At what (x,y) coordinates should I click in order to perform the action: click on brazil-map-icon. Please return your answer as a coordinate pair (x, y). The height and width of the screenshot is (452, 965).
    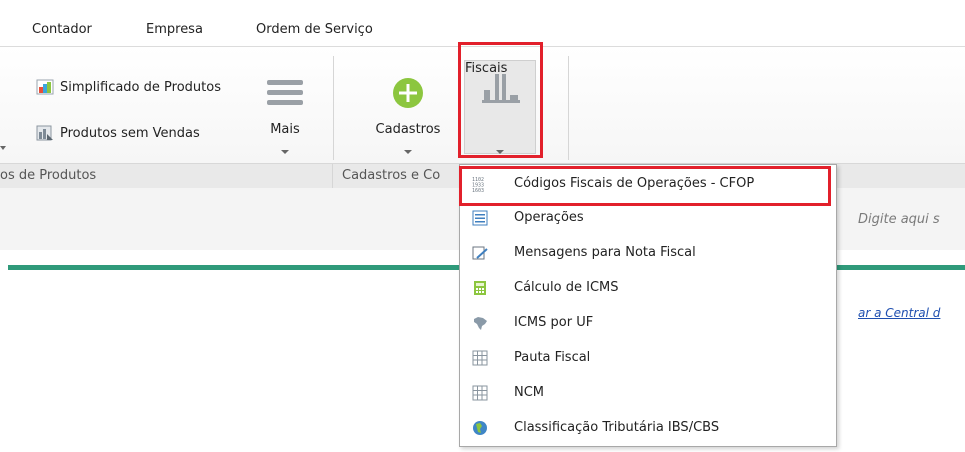
    Looking at the image, I should click on (480, 323).